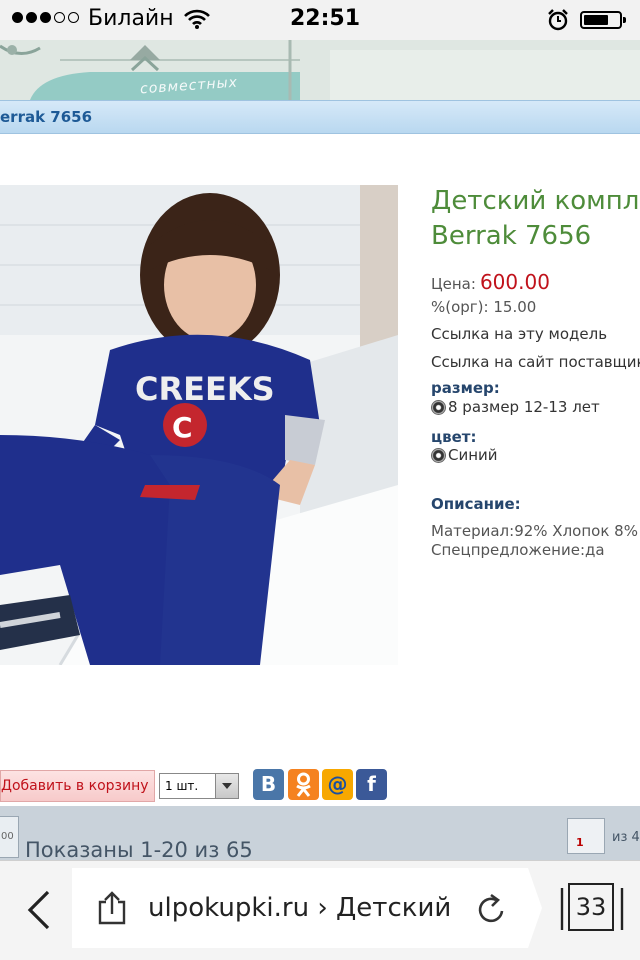 This screenshot has width=640, height=960. I want to click on price-label: Цена:, so click(453, 284).